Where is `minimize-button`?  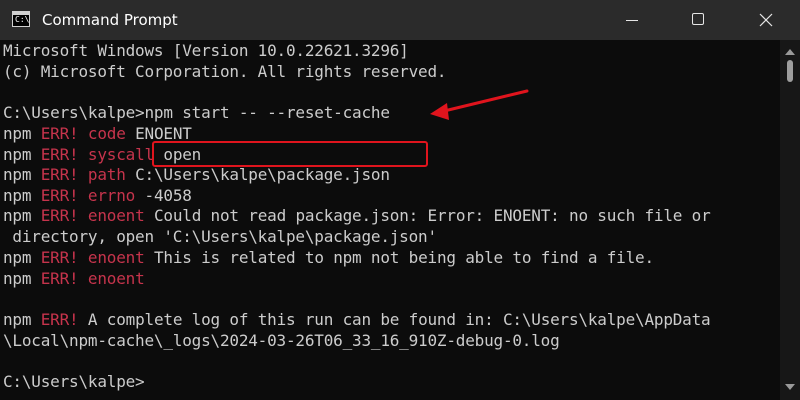
minimize-button is located at coordinates (632, 20).